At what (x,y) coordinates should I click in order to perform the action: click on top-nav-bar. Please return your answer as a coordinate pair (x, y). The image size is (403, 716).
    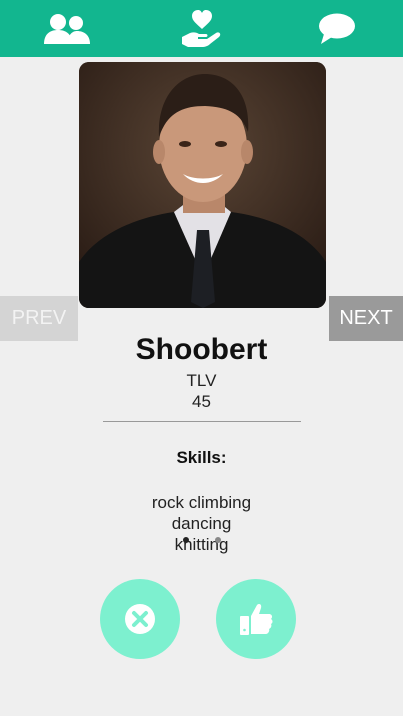
    Looking at the image, I should click on (201, 28).